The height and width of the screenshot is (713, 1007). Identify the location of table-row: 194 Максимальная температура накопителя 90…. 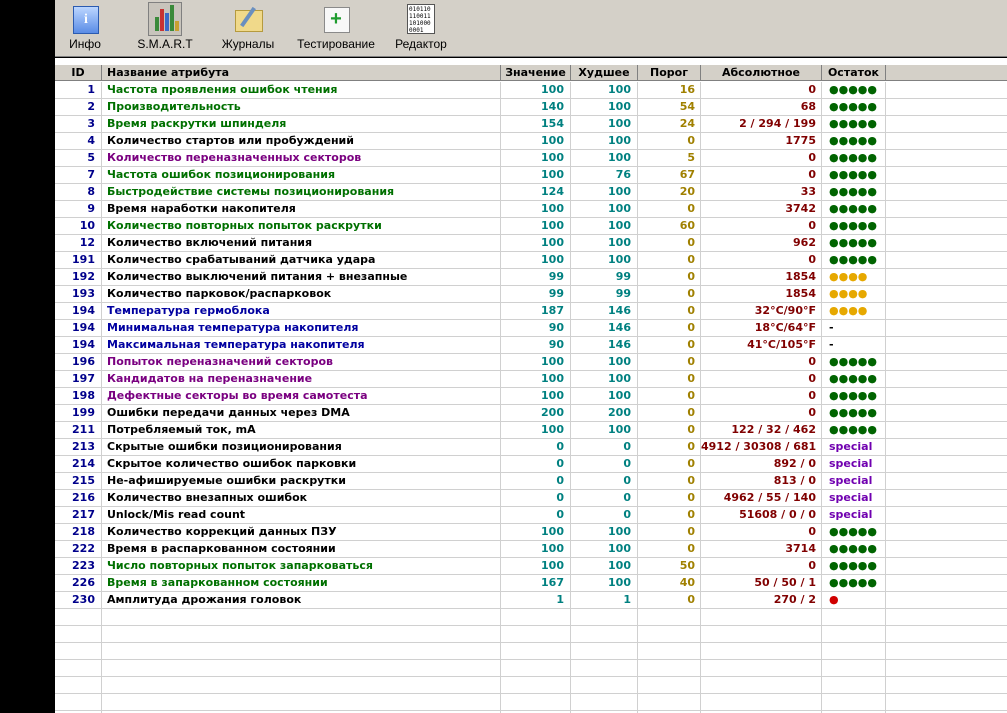
(531, 345).